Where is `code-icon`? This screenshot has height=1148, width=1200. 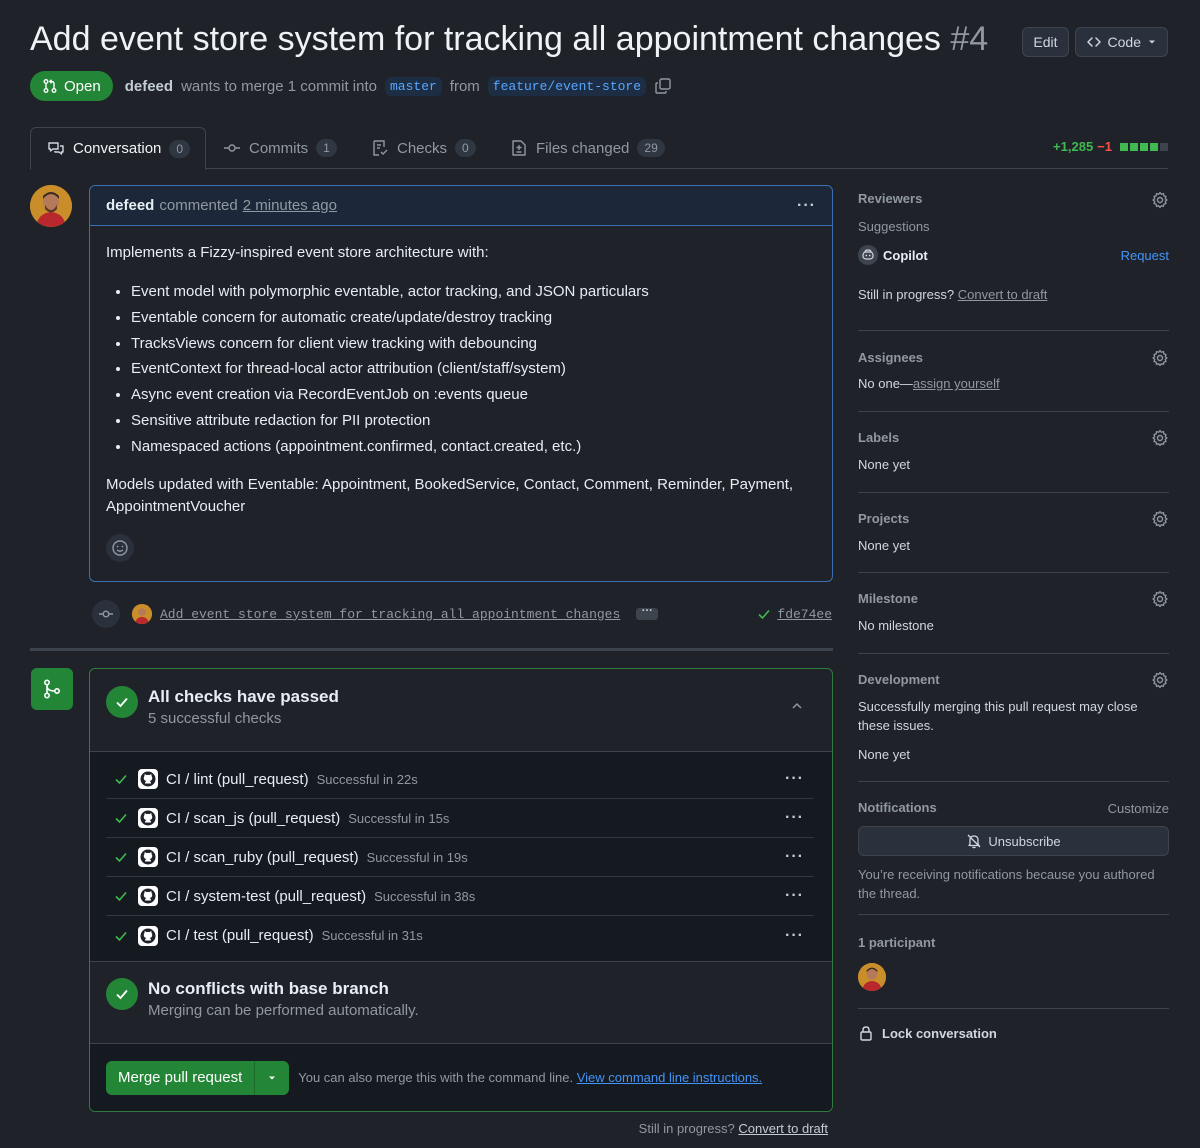 code-icon is located at coordinates (1094, 42).